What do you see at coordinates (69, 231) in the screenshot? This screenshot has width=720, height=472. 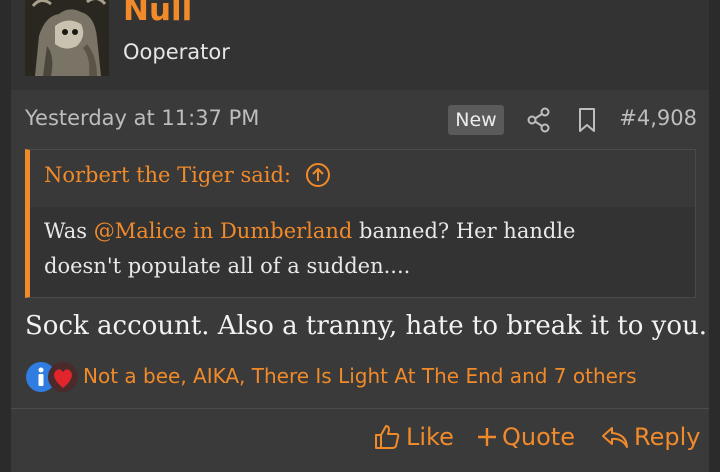 I see `quote-text-prefix: Was` at bounding box center [69, 231].